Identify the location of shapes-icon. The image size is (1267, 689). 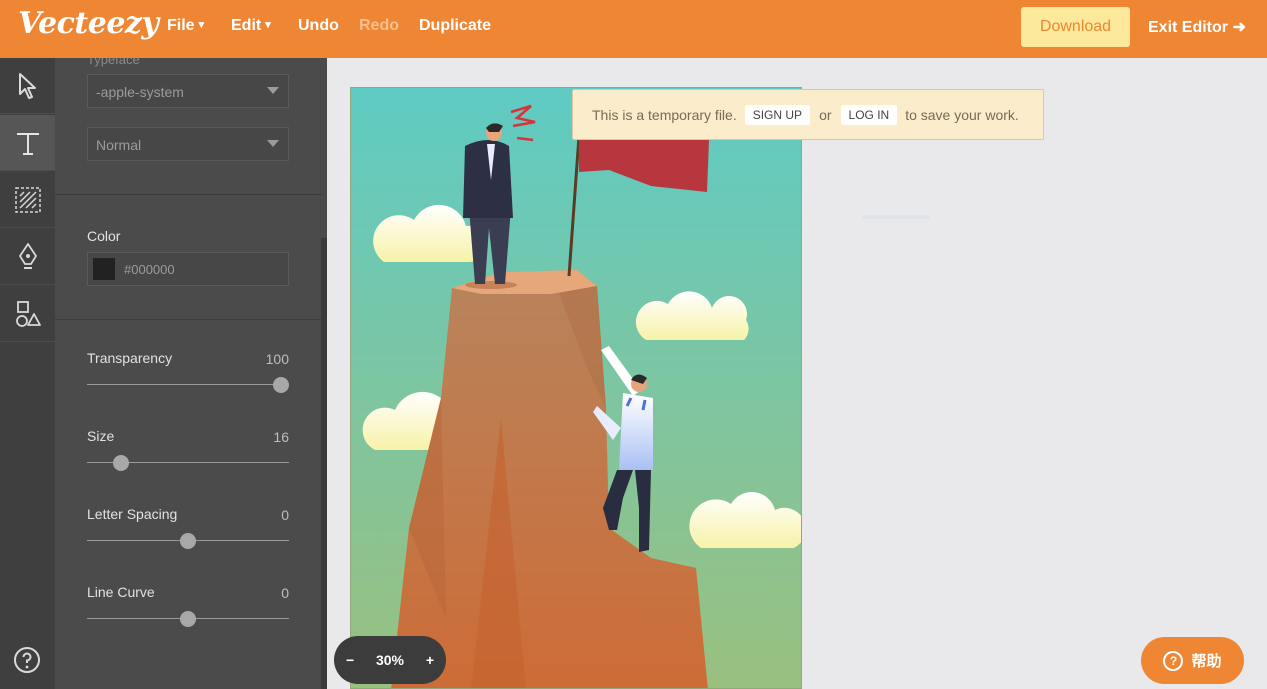
(28, 313).